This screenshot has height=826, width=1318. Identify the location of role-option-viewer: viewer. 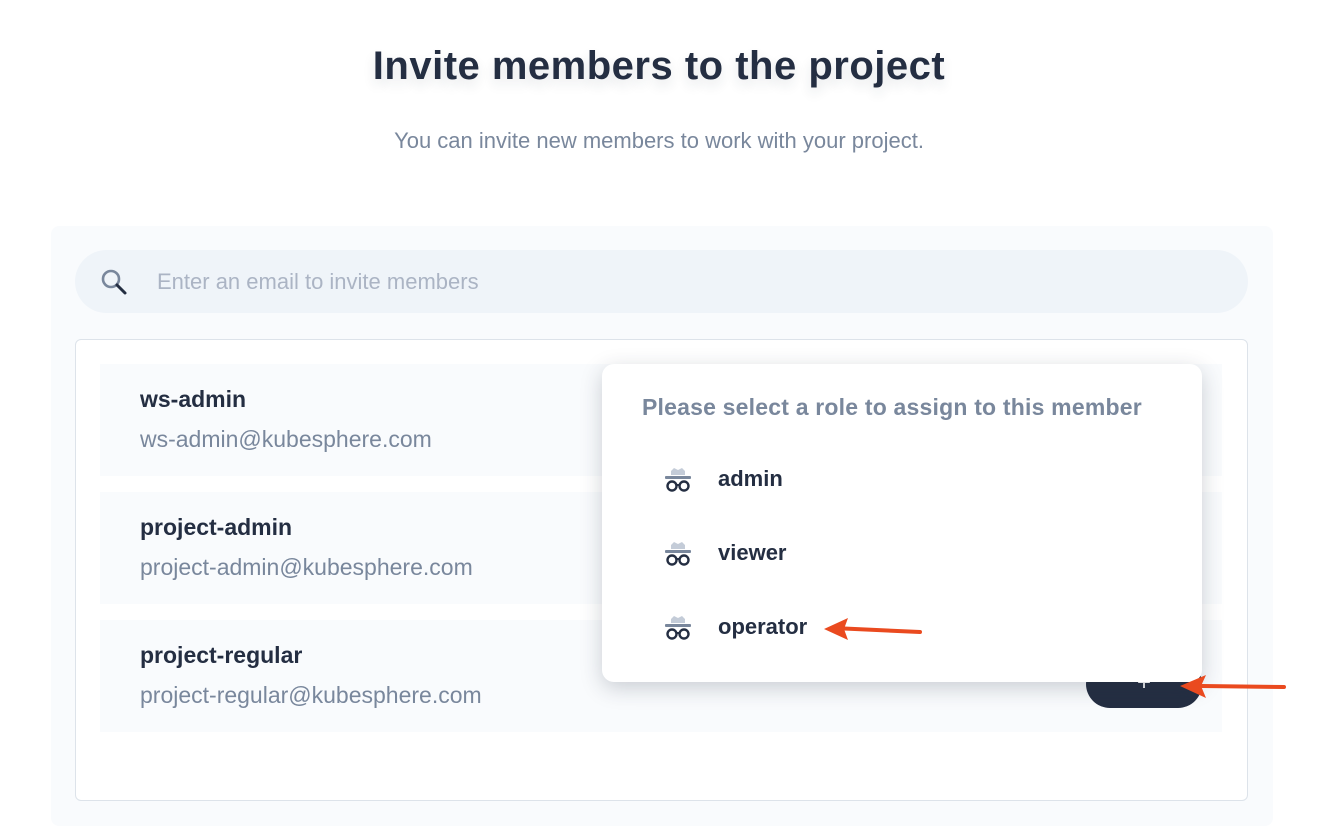
(902, 554).